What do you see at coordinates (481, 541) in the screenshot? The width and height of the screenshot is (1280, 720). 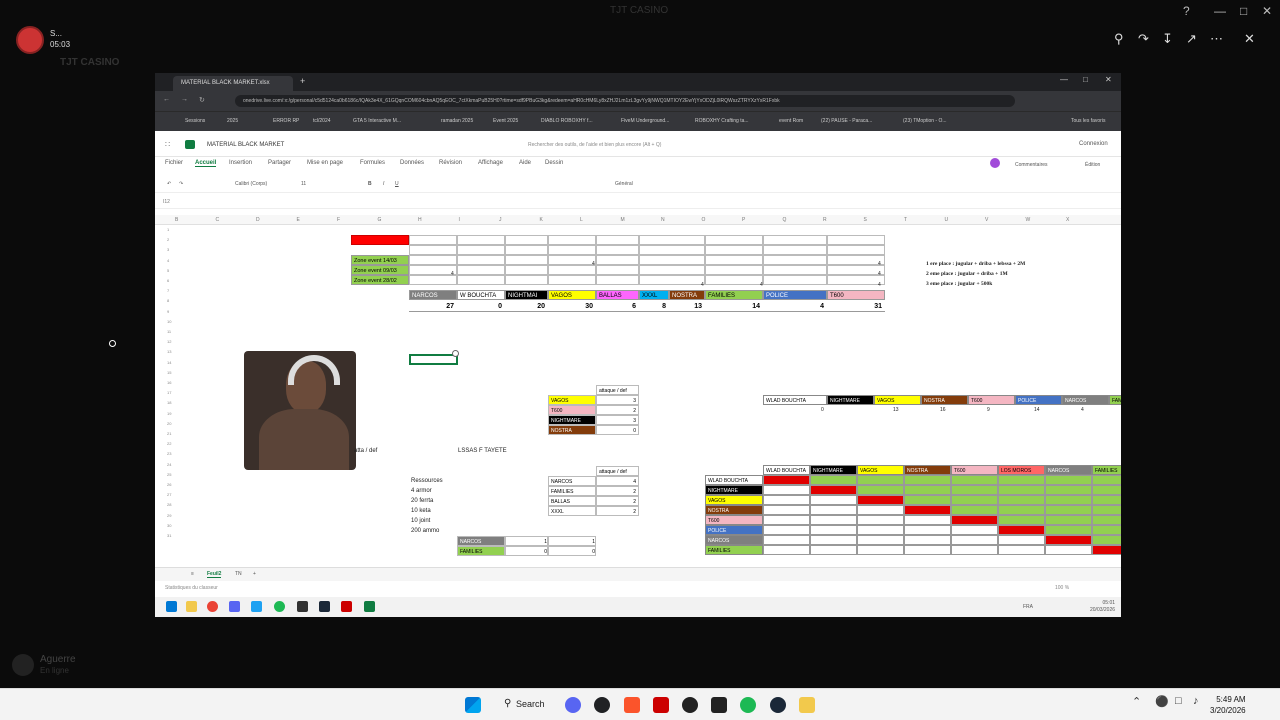 I see `pair-team: NARCOS` at bounding box center [481, 541].